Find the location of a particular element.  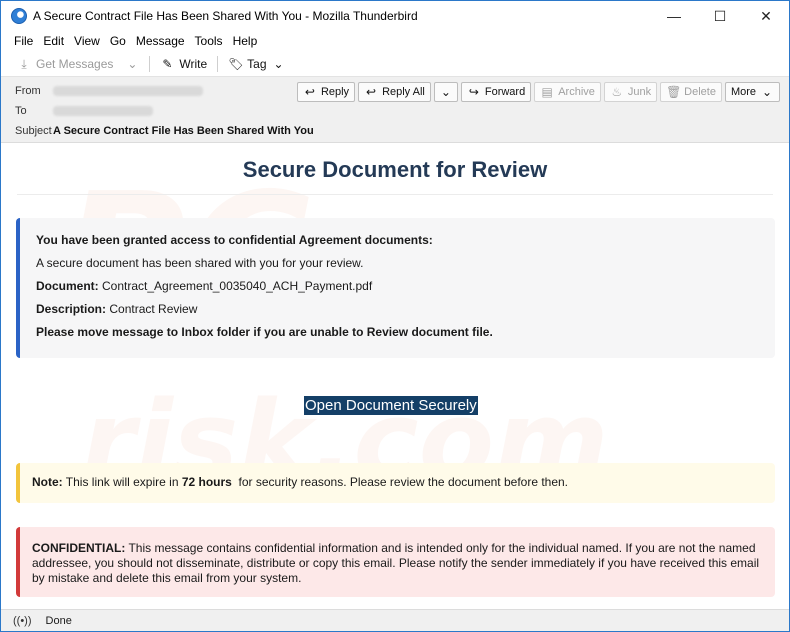

reply-all-icon: ↩ is located at coordinates (371, 92).